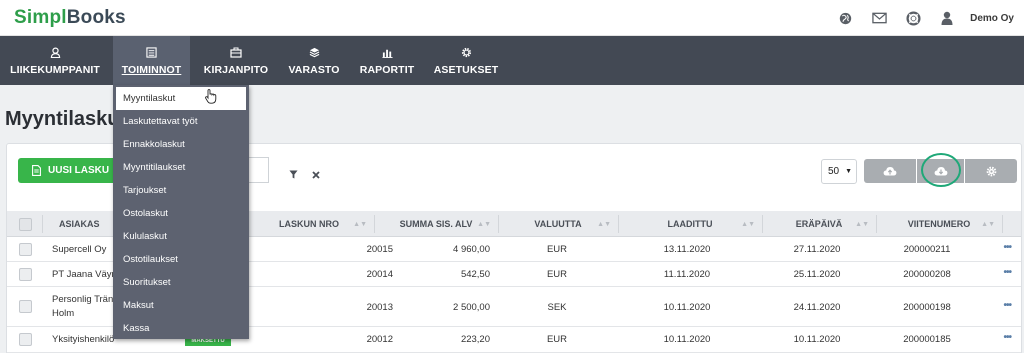 The width and height of the screenshot is (1024, 353). What do you see at coordinates (466, 70) in the screenshot?
I see `nav-label: ASETUKSET` at bounding box center [466, 70].